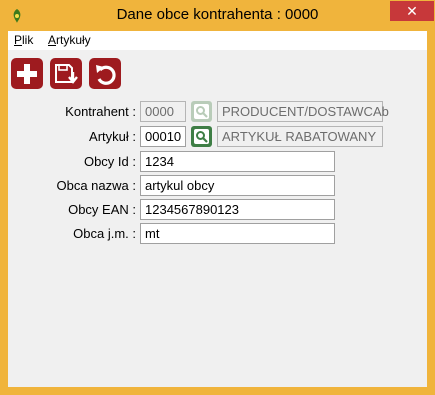 The height and width of the screenshot is (395, 435). I want to click on plus-icon, so click(27, 73).